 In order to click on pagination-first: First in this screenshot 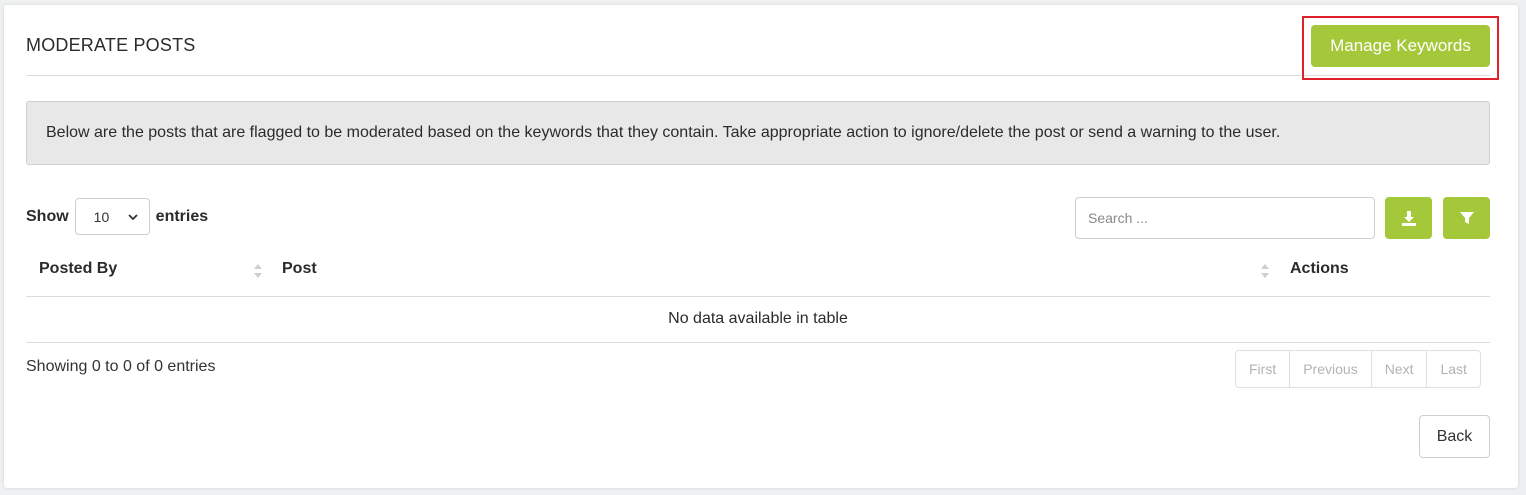, I will do `click(1263, 369)`.